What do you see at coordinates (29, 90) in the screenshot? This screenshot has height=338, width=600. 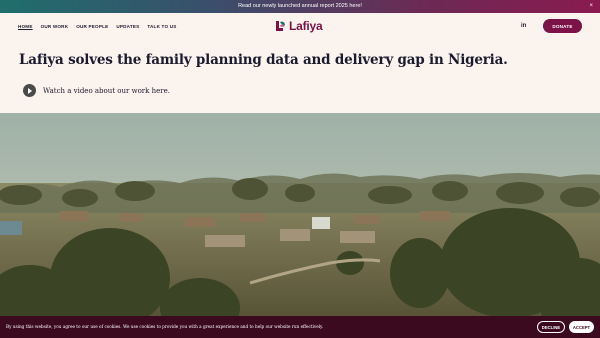 I see `play-icon` at bounding box center [29, 90].